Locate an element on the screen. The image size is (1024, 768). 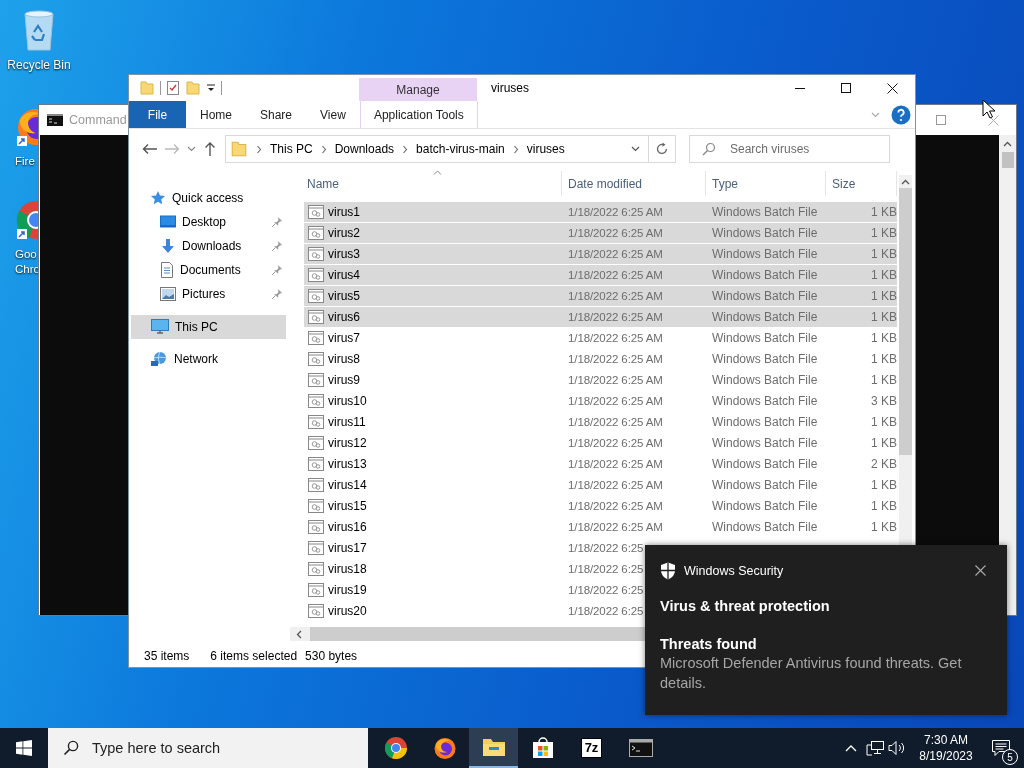
file-row: virus15 1/18/2022 6:25 AM Windows Batch File 1 KB is located at coordinates (600, 506).